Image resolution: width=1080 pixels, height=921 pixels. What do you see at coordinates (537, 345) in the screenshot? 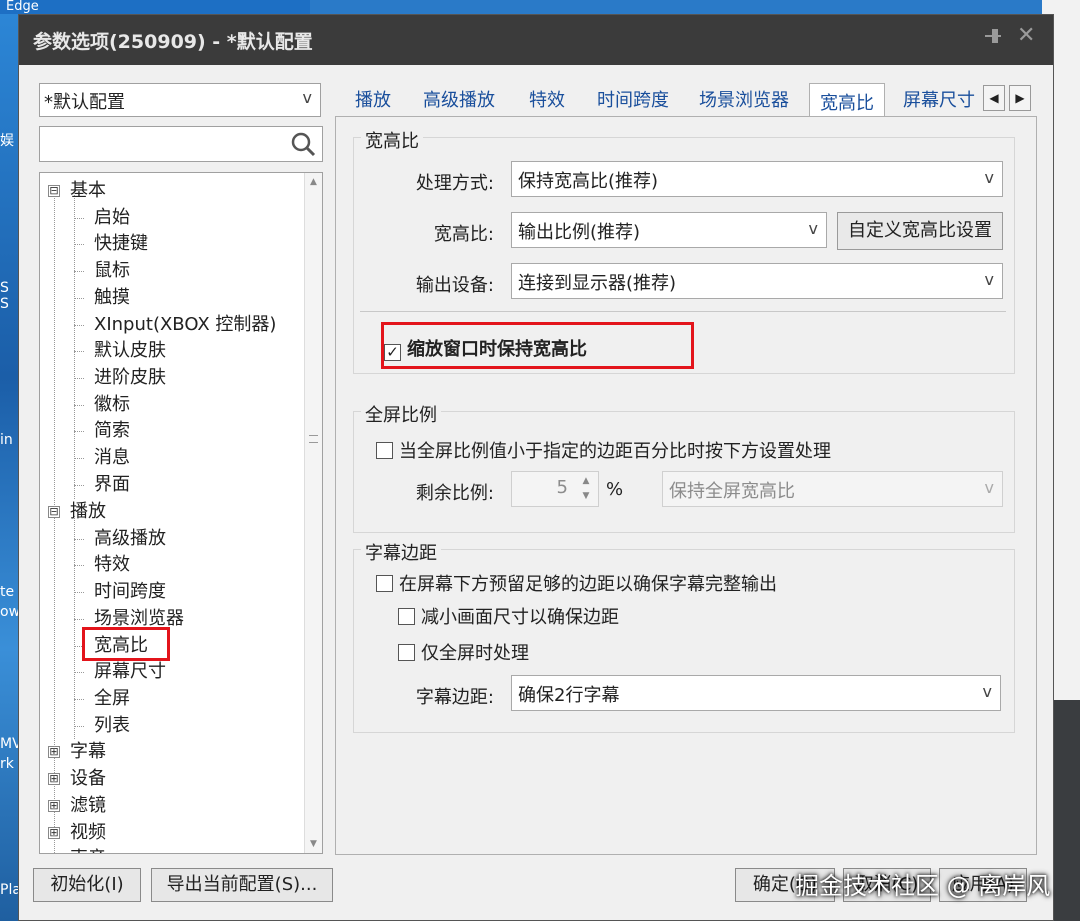
I see `checkbox-highlight` at bounding box center [537, 345].